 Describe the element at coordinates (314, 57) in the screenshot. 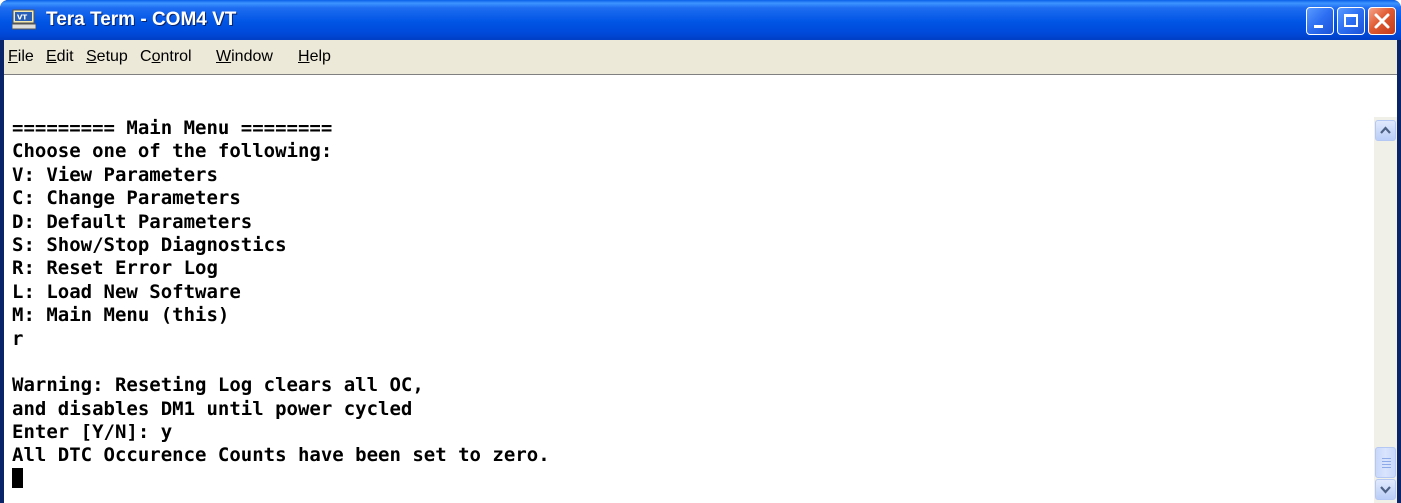

I see `menu-help: Help` at that location.